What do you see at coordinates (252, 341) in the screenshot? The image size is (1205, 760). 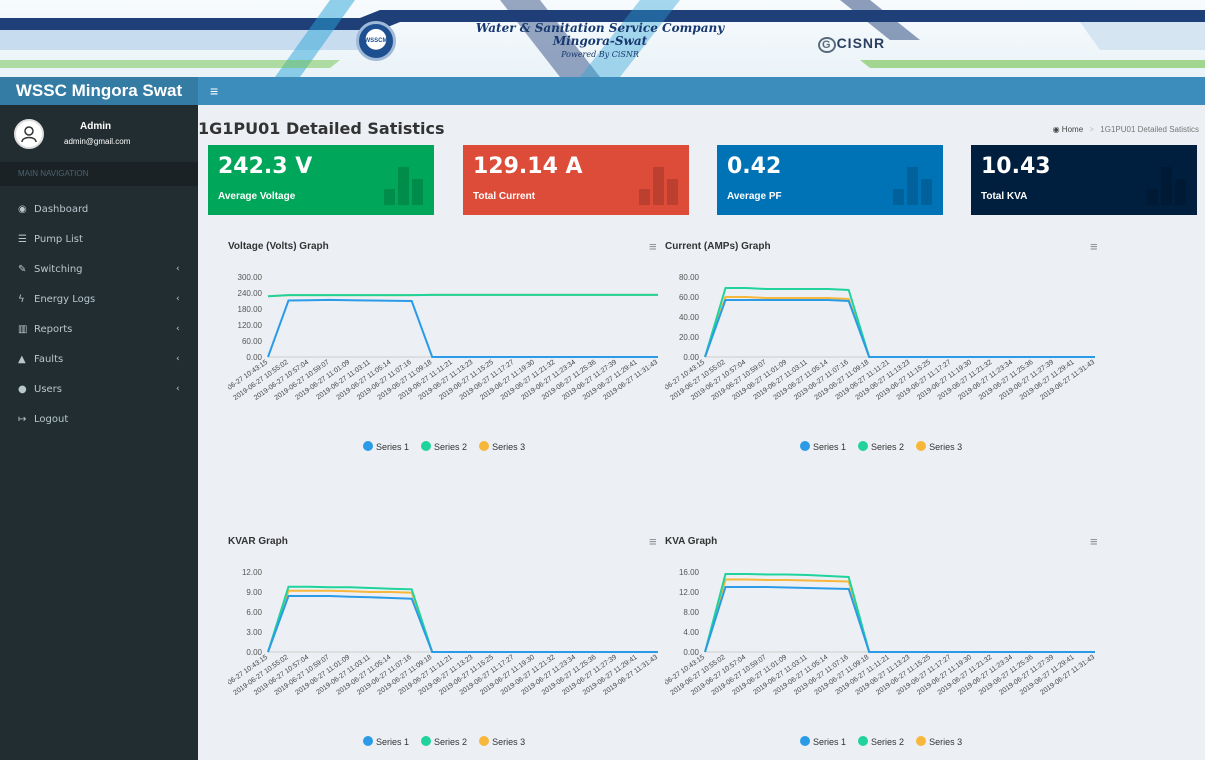 I see `y-tick-label: 60.00` at bounding box center [252, 341].